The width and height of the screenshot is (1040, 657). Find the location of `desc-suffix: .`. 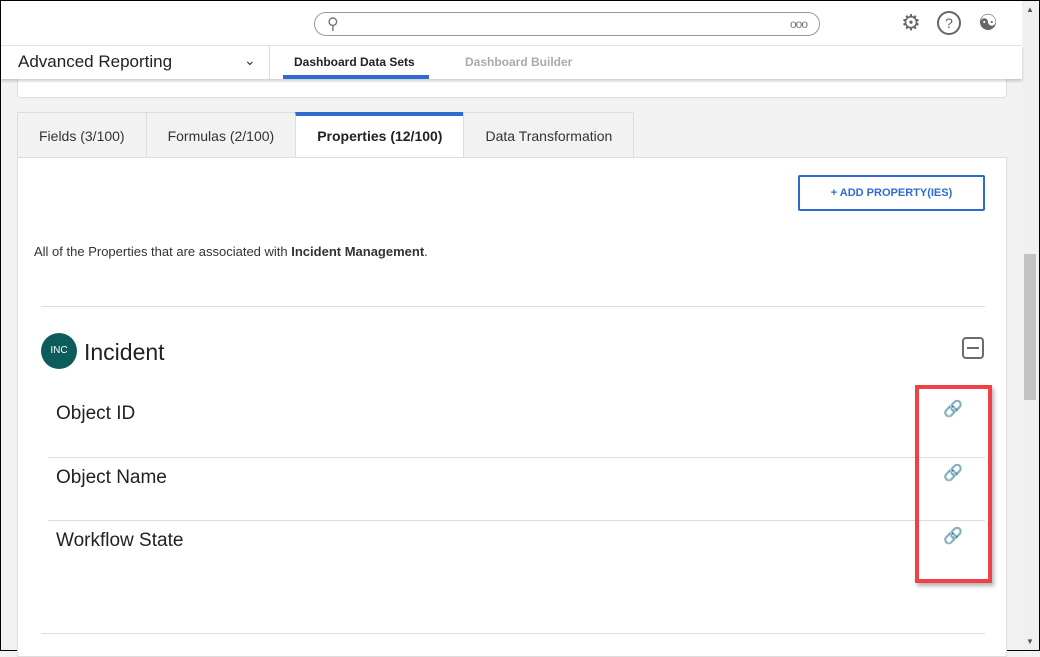

desc-suffix: . is located at coordinates (426, 251).